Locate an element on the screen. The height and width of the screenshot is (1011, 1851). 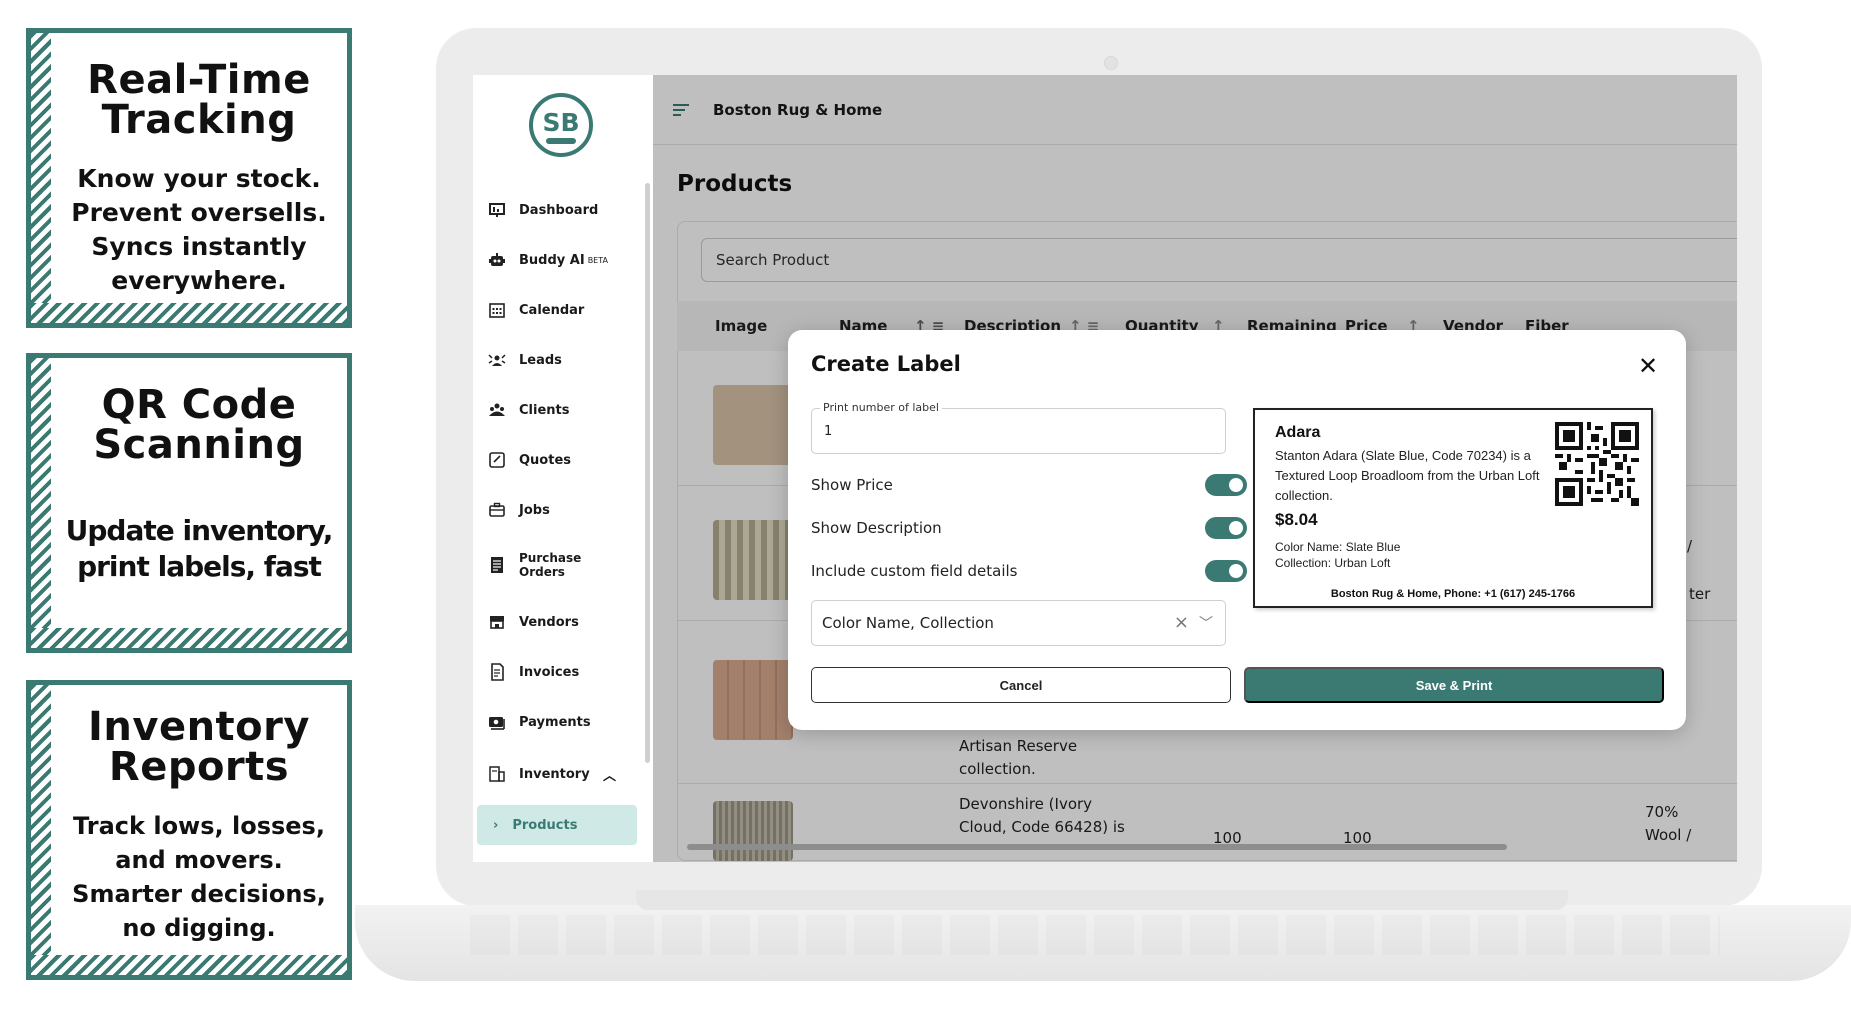
dashboard-icon is located at coordinates (497, 210).